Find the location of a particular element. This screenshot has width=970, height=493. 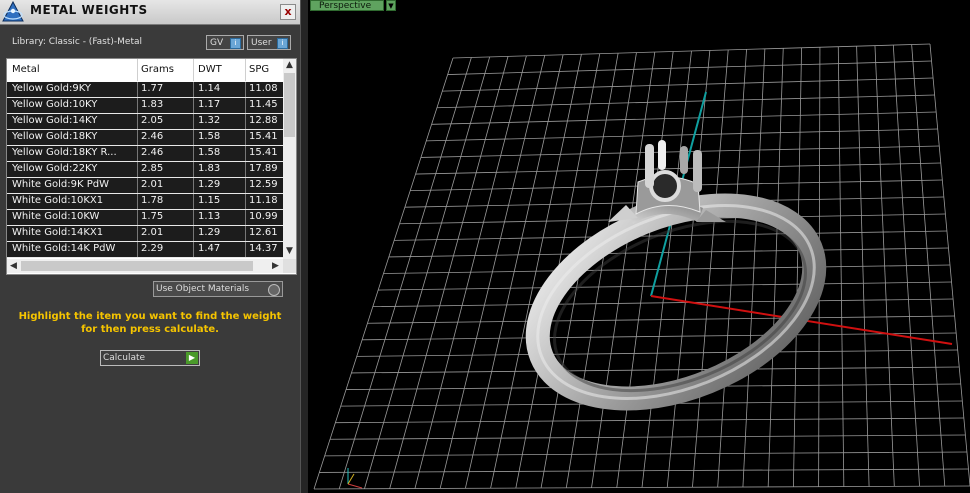

cell-metal: White Gold:10KW is located at coordinates (56, 216).